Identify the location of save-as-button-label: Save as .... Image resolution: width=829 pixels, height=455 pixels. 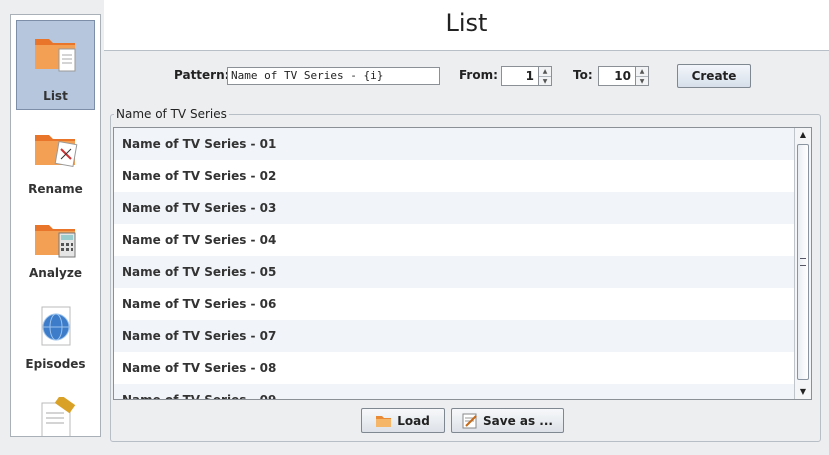
(518, 420).